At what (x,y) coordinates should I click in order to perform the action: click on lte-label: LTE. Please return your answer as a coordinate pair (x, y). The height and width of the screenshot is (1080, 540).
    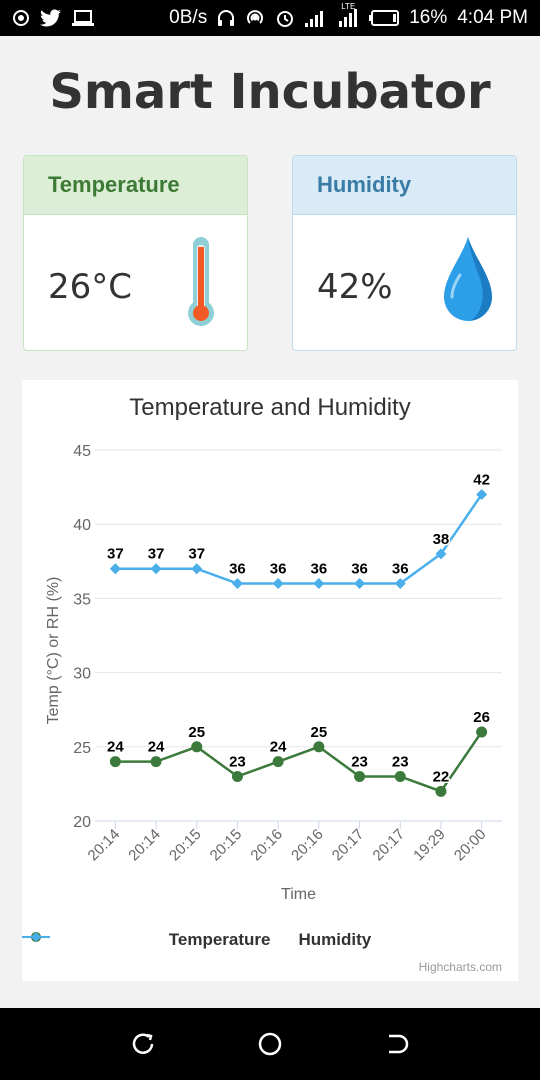
    Looking at the image, I should click on (348, 6).